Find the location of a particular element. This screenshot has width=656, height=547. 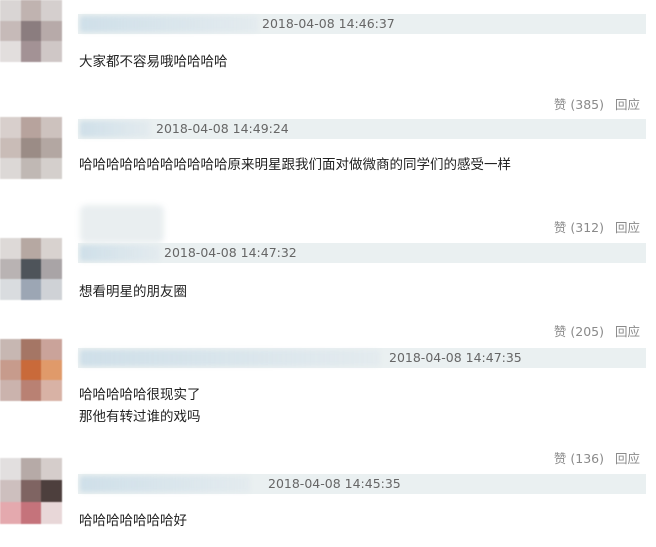

comment-meta-bar: 2018-04-08 14:46:37 is located at coordinates (362, 24).